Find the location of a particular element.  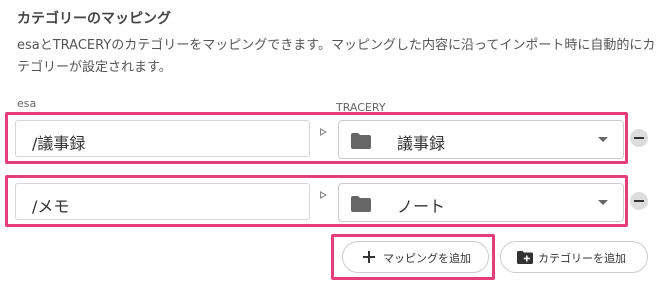

section-title: カテゴリーのマッピング is located at coordinates (94, 19).